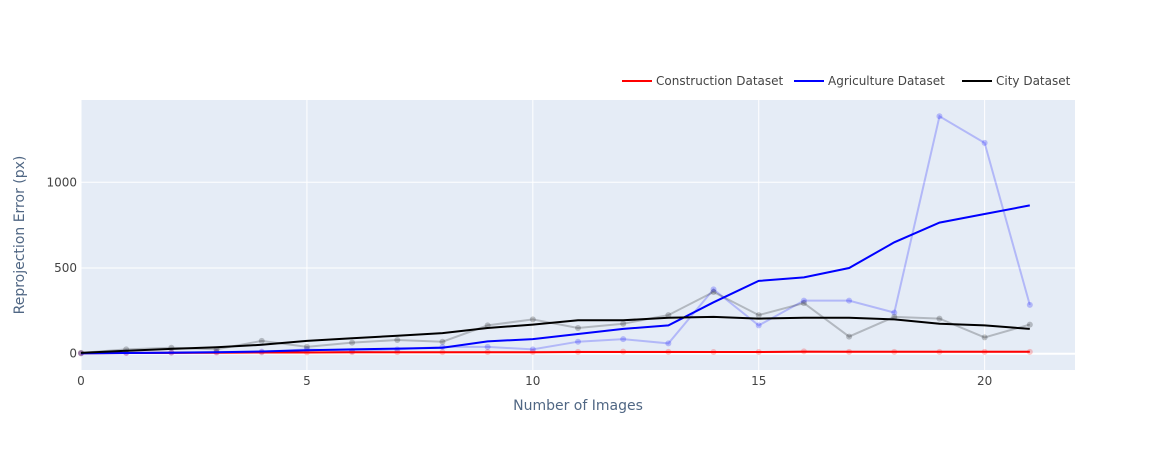  I want to click on legend-label-city: City Dataset, so click(1033, 81).